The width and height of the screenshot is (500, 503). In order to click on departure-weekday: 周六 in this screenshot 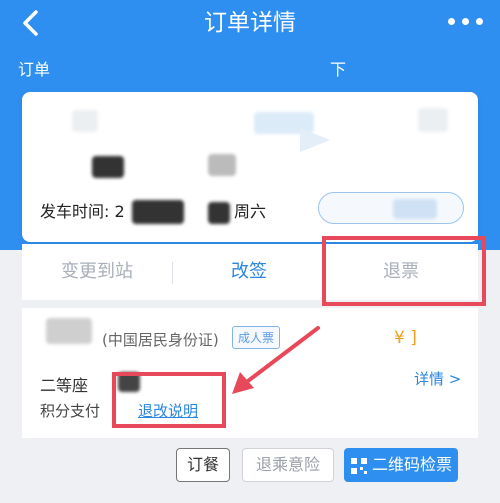, I will do `click(250, 211)`.